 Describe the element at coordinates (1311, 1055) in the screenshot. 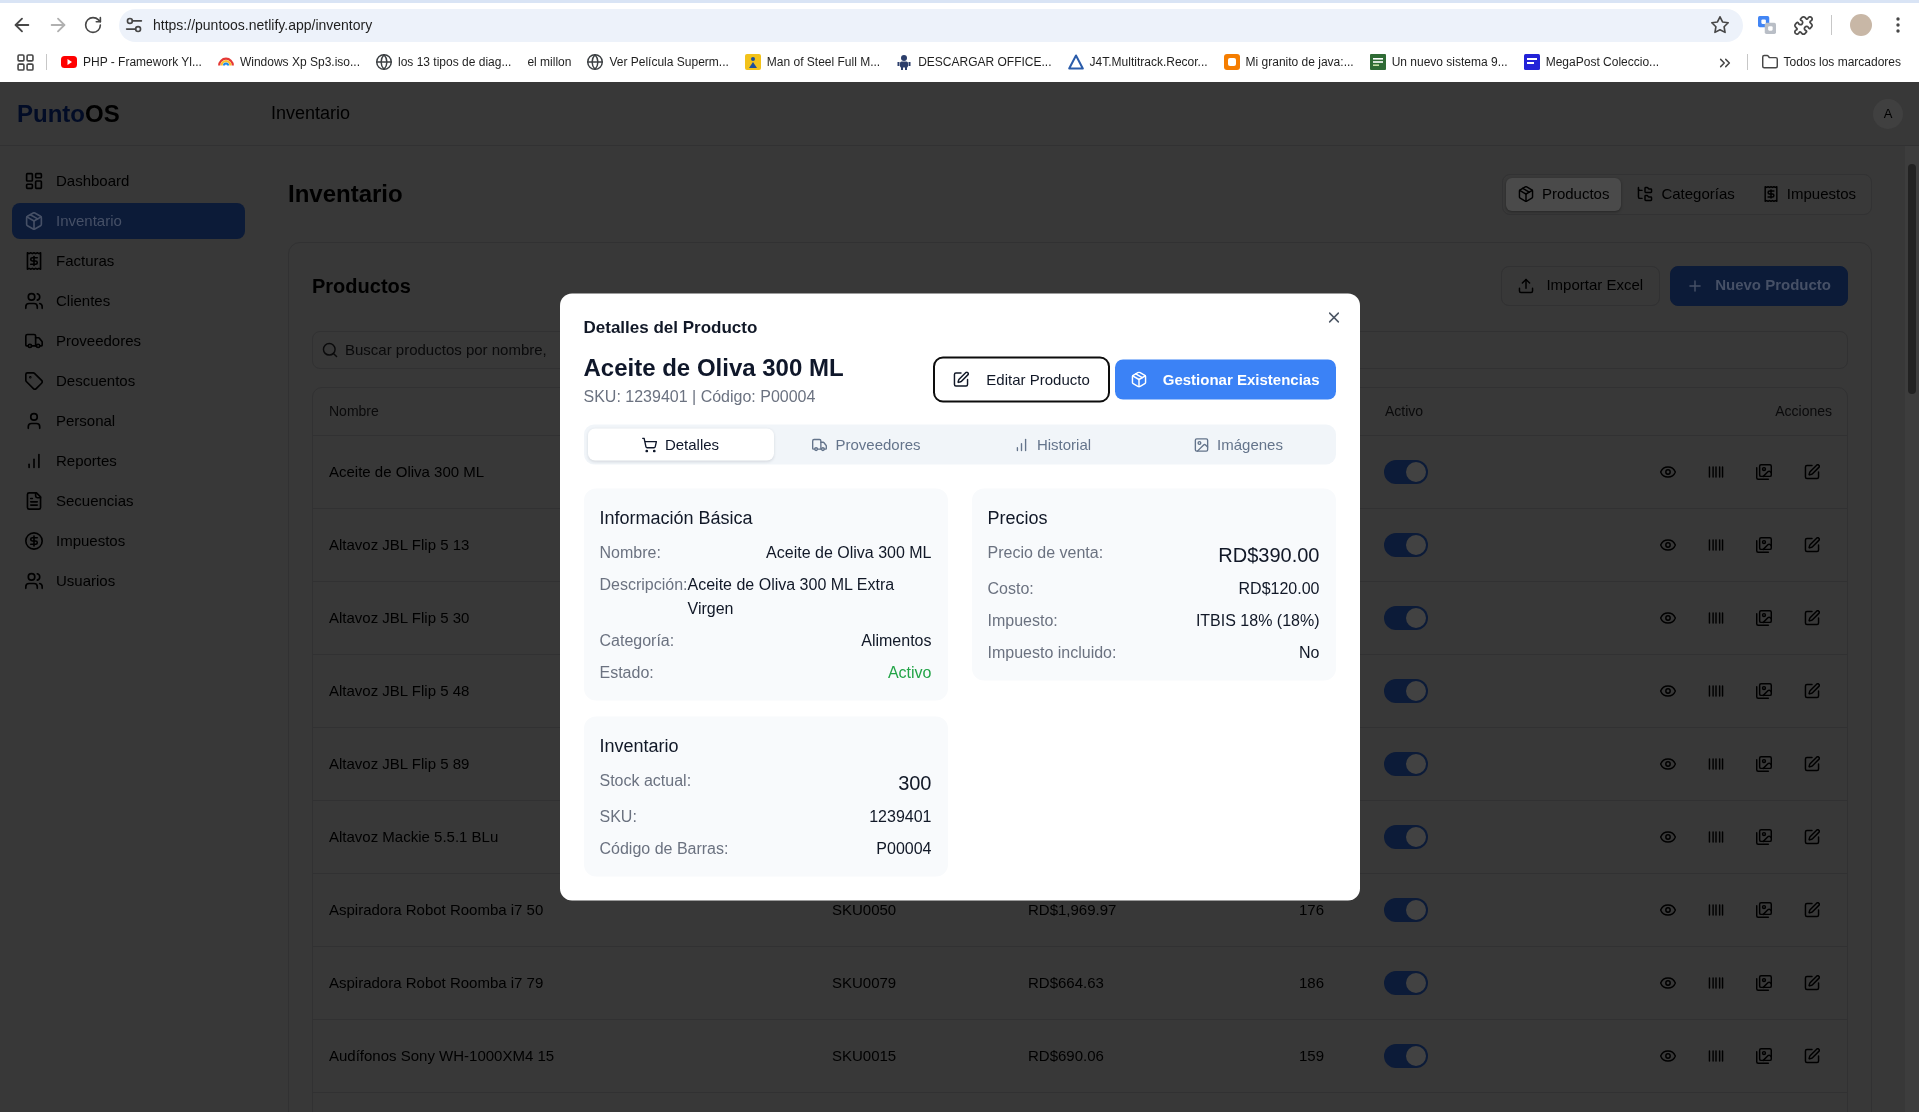

I see `table-cell: 159` at that location.